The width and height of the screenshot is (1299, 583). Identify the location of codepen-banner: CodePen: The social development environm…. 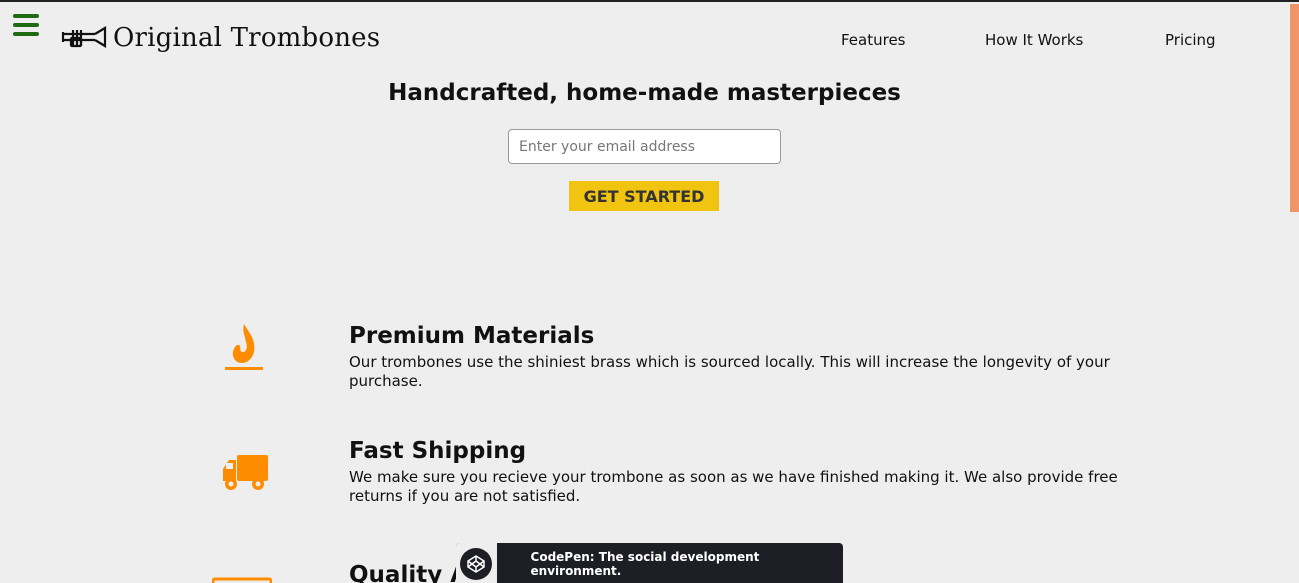
(649, 563).